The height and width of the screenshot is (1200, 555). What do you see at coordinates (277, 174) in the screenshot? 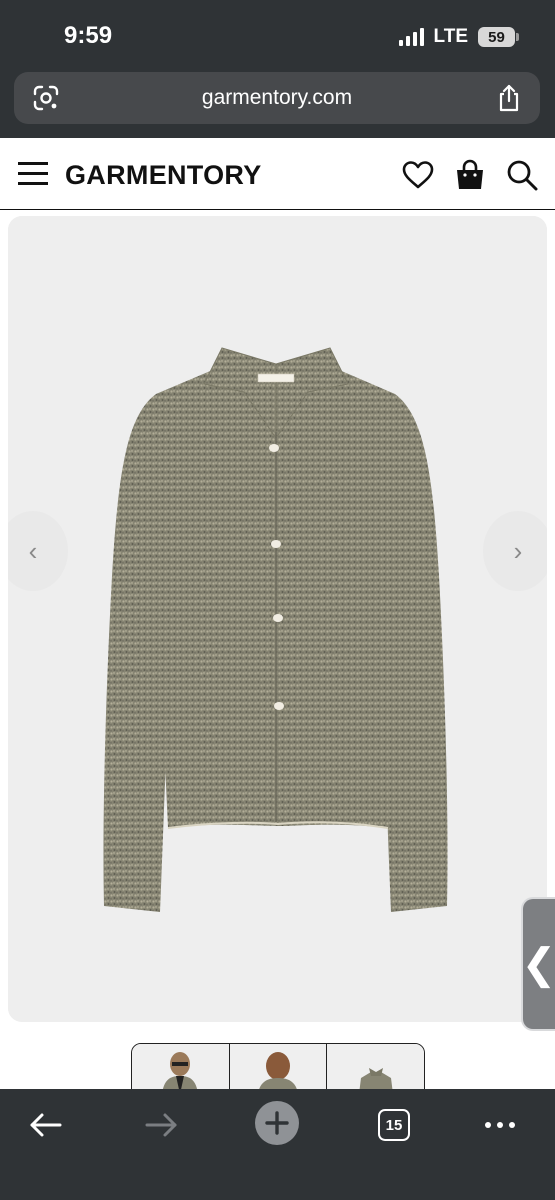
I see `site-header: GARMENTORY` at bounding box center [277, 174].